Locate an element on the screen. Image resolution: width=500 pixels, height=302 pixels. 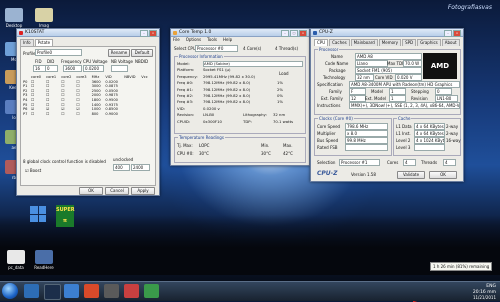
rename-button: Rename is located at coordinates (119, 53).